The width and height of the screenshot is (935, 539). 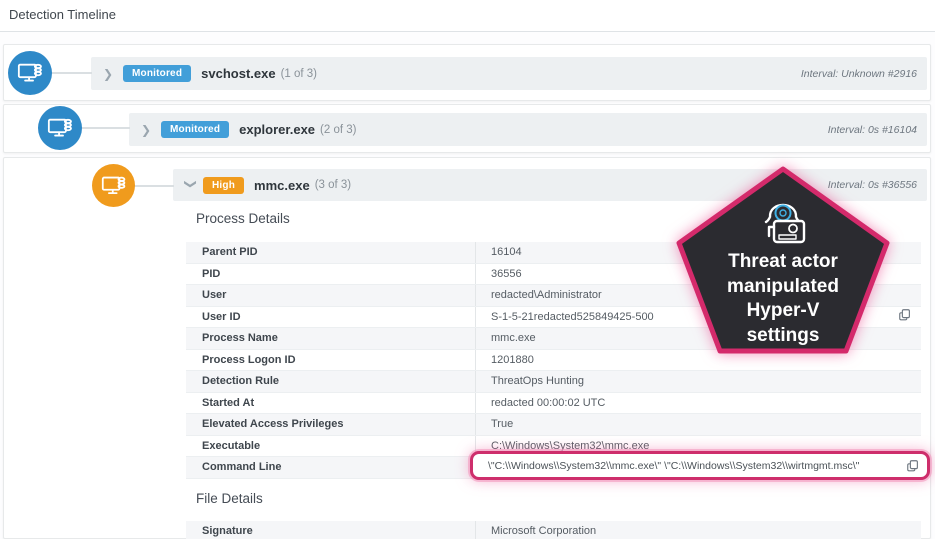 I want to click on process-name: svchost.exe, so click(x=238, y=73).